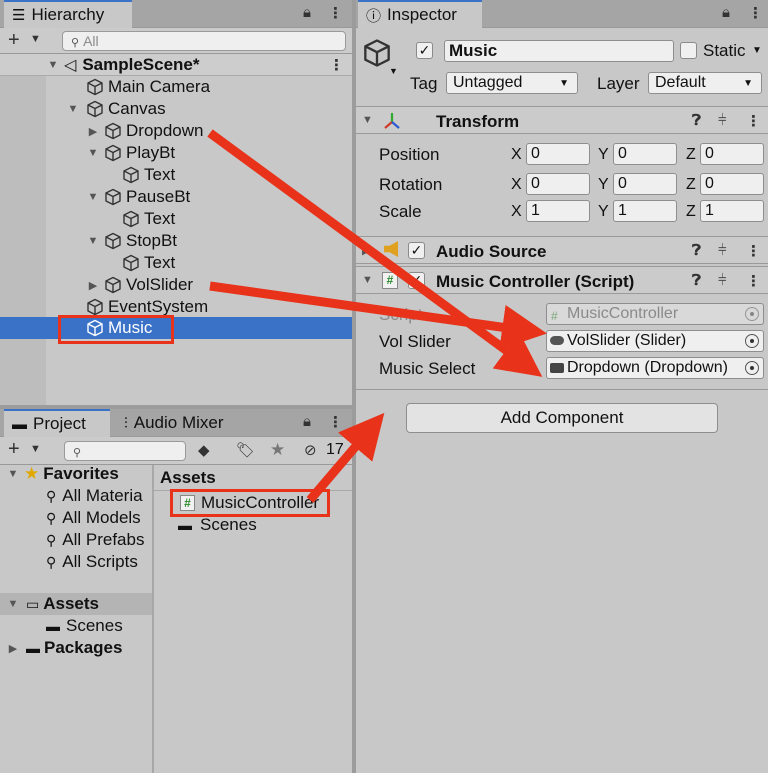 This screenshot has width=768, height=773. Describe the element at coordinates (645, 211) in the screenshot. I see `scale-y-field: 1` at that location.